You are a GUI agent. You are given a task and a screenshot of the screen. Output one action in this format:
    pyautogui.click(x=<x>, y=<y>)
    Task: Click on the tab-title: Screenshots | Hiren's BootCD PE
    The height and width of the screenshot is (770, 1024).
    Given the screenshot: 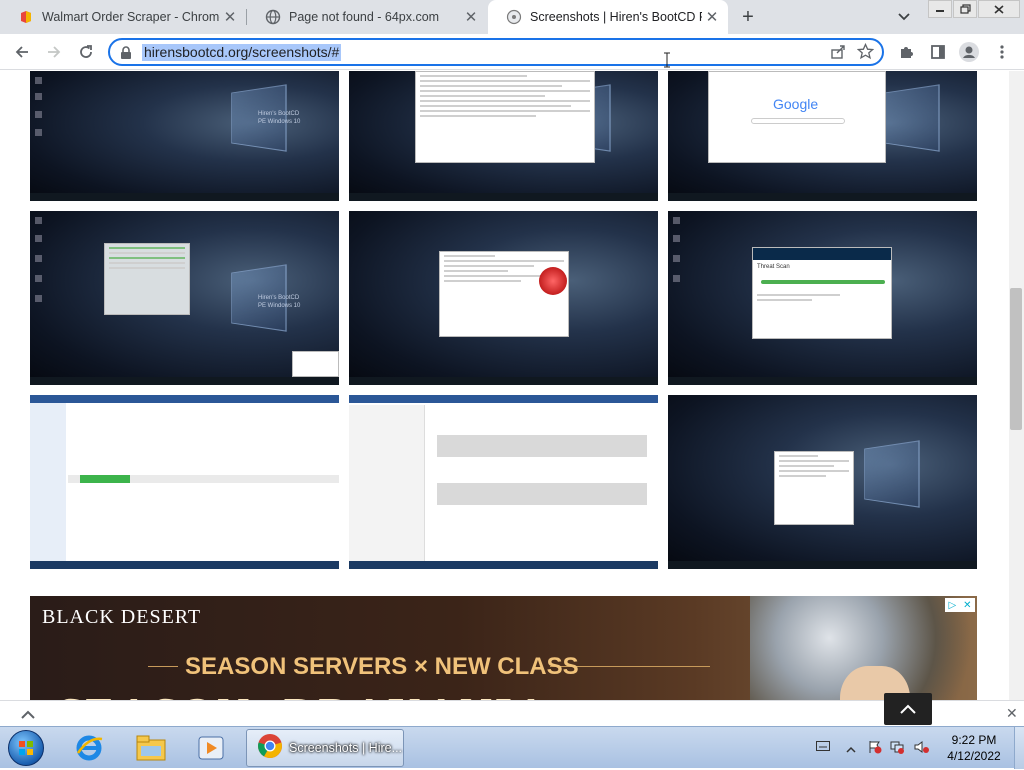 What is the action you would take?
    pyautogui.click(x=616, y=17)
    